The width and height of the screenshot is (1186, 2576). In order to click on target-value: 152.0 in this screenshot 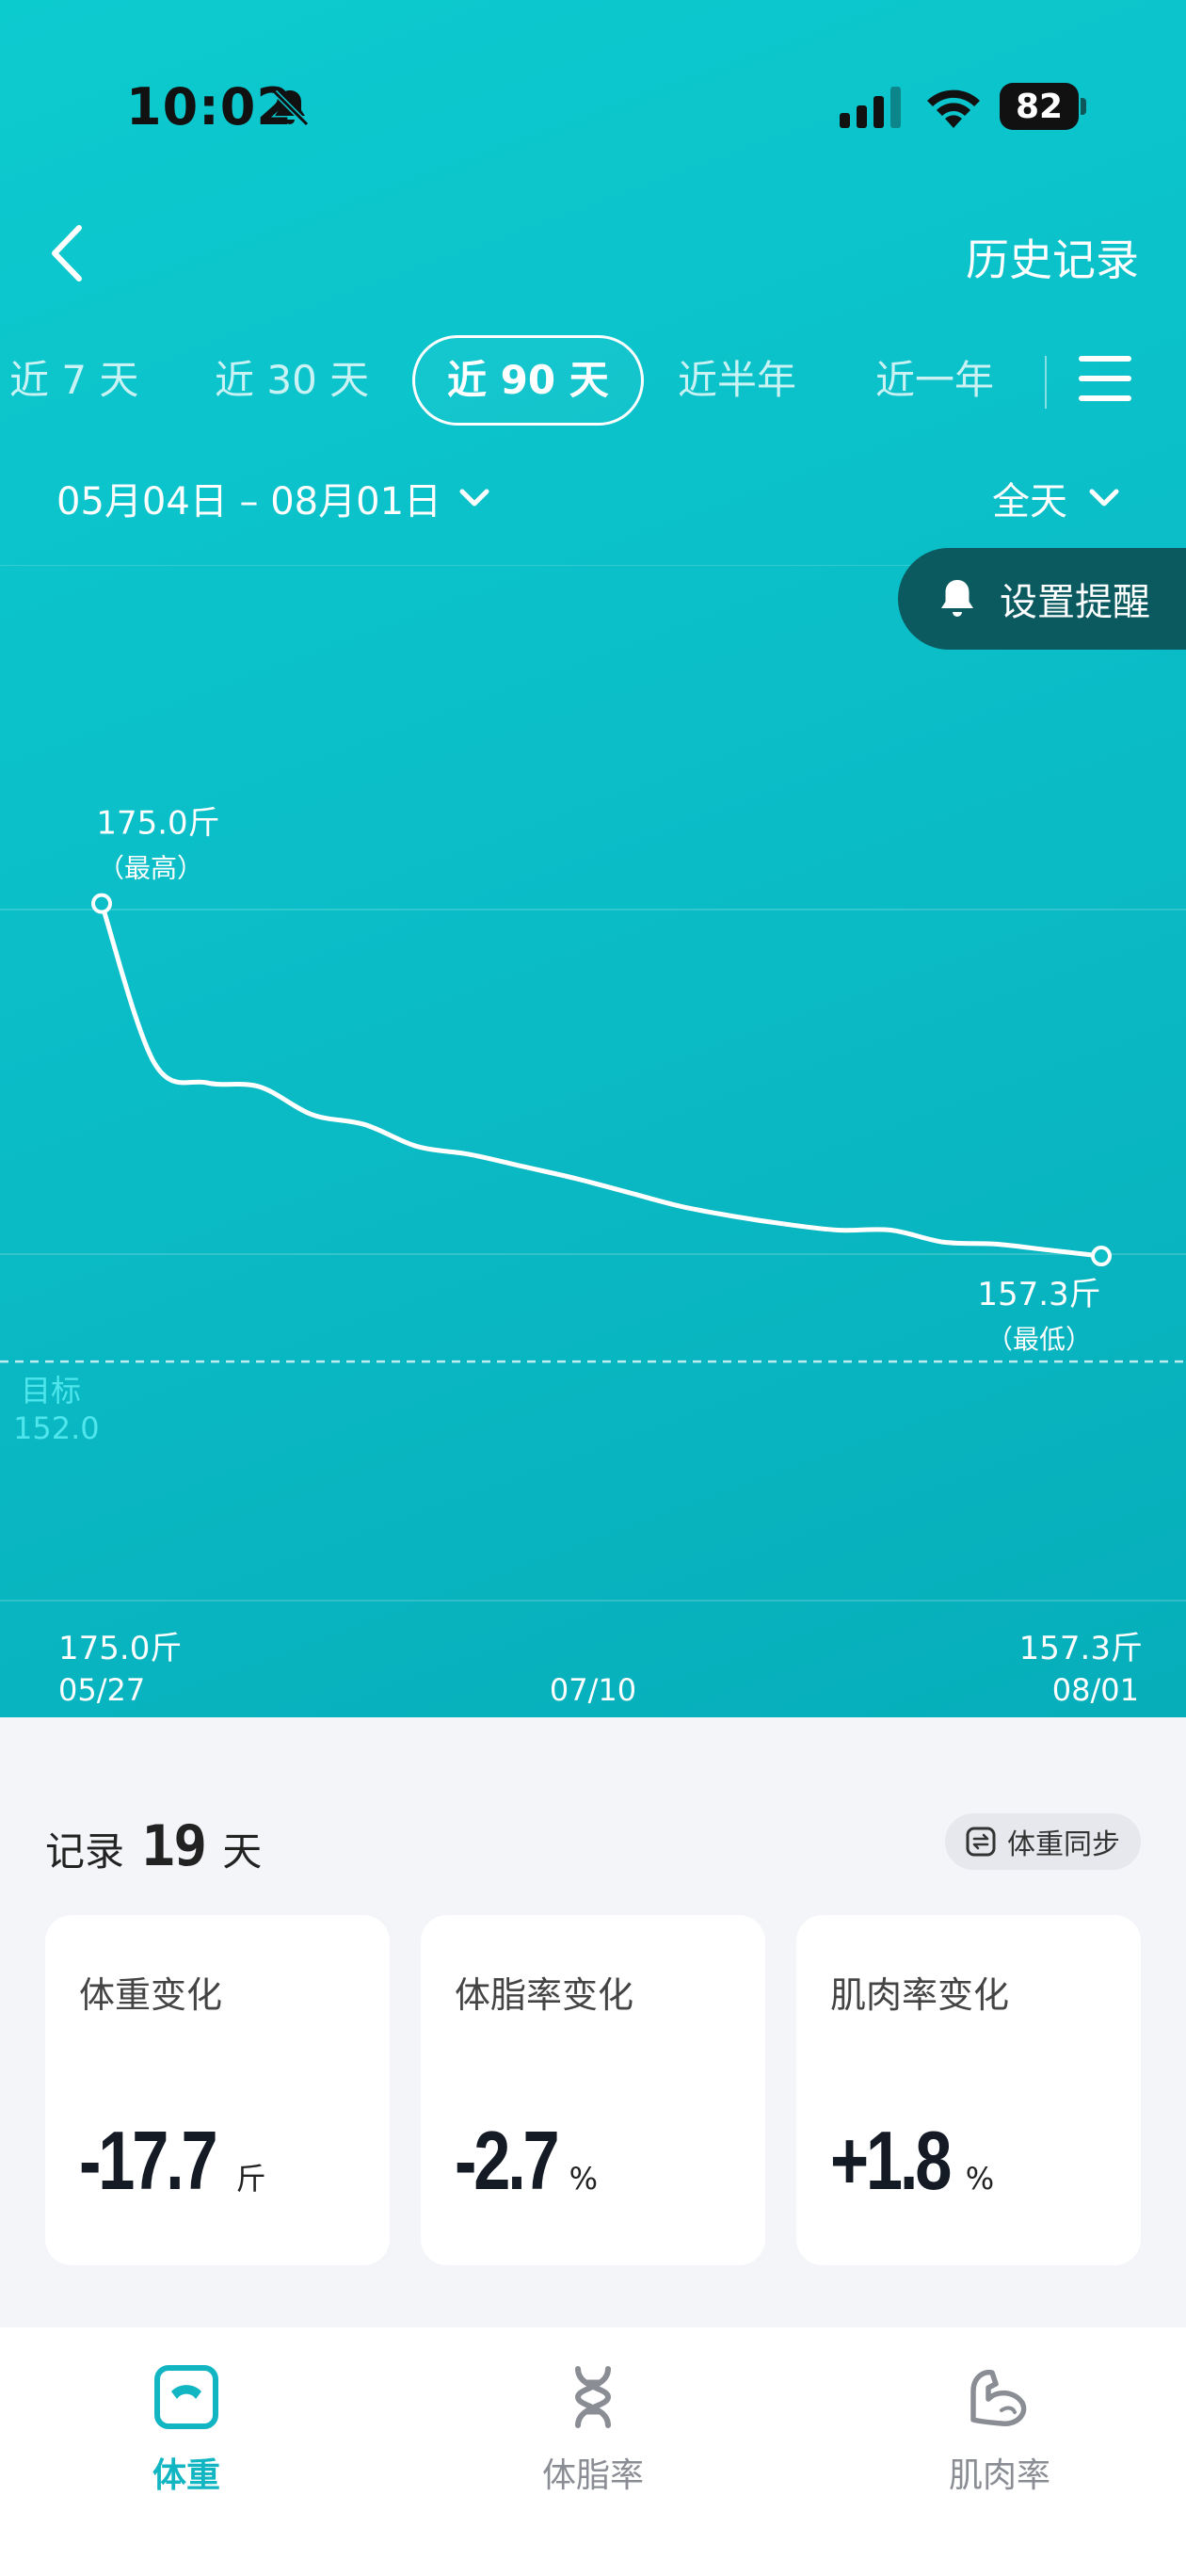, I will do `click(56, 1428)`.